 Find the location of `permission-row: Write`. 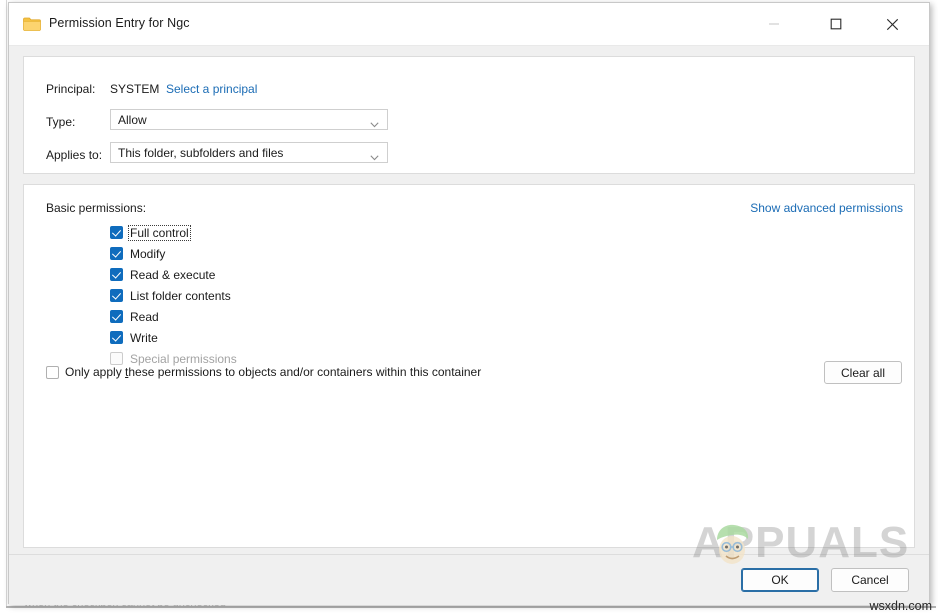

permission-row: Write is located at coordinates (174, 337).